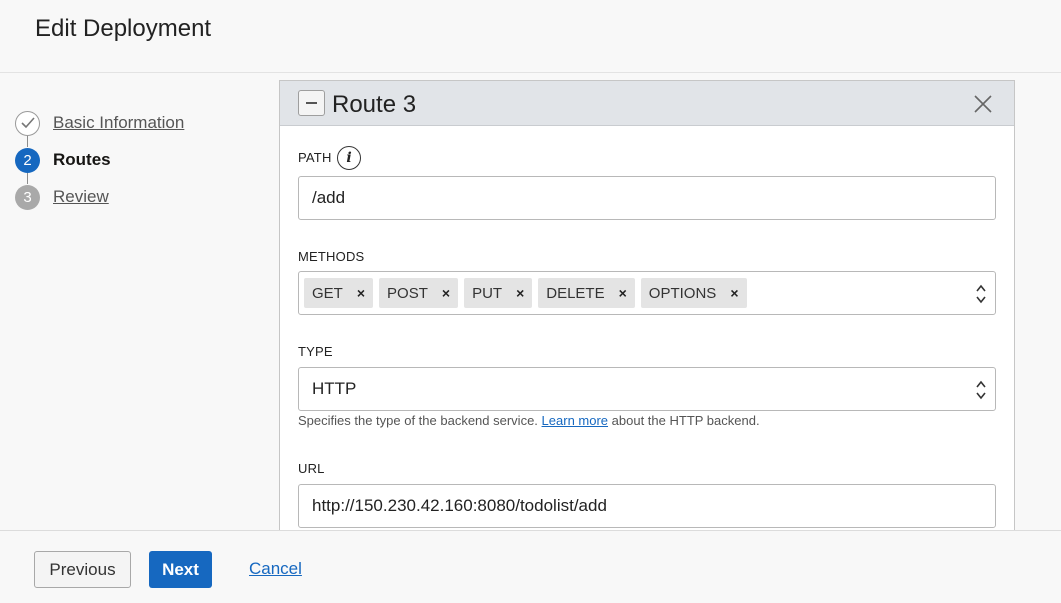  What do you see at coordinates (82, 159) in the screenshot?
I see `step-label: Routes` at bounding box center [82, 159].